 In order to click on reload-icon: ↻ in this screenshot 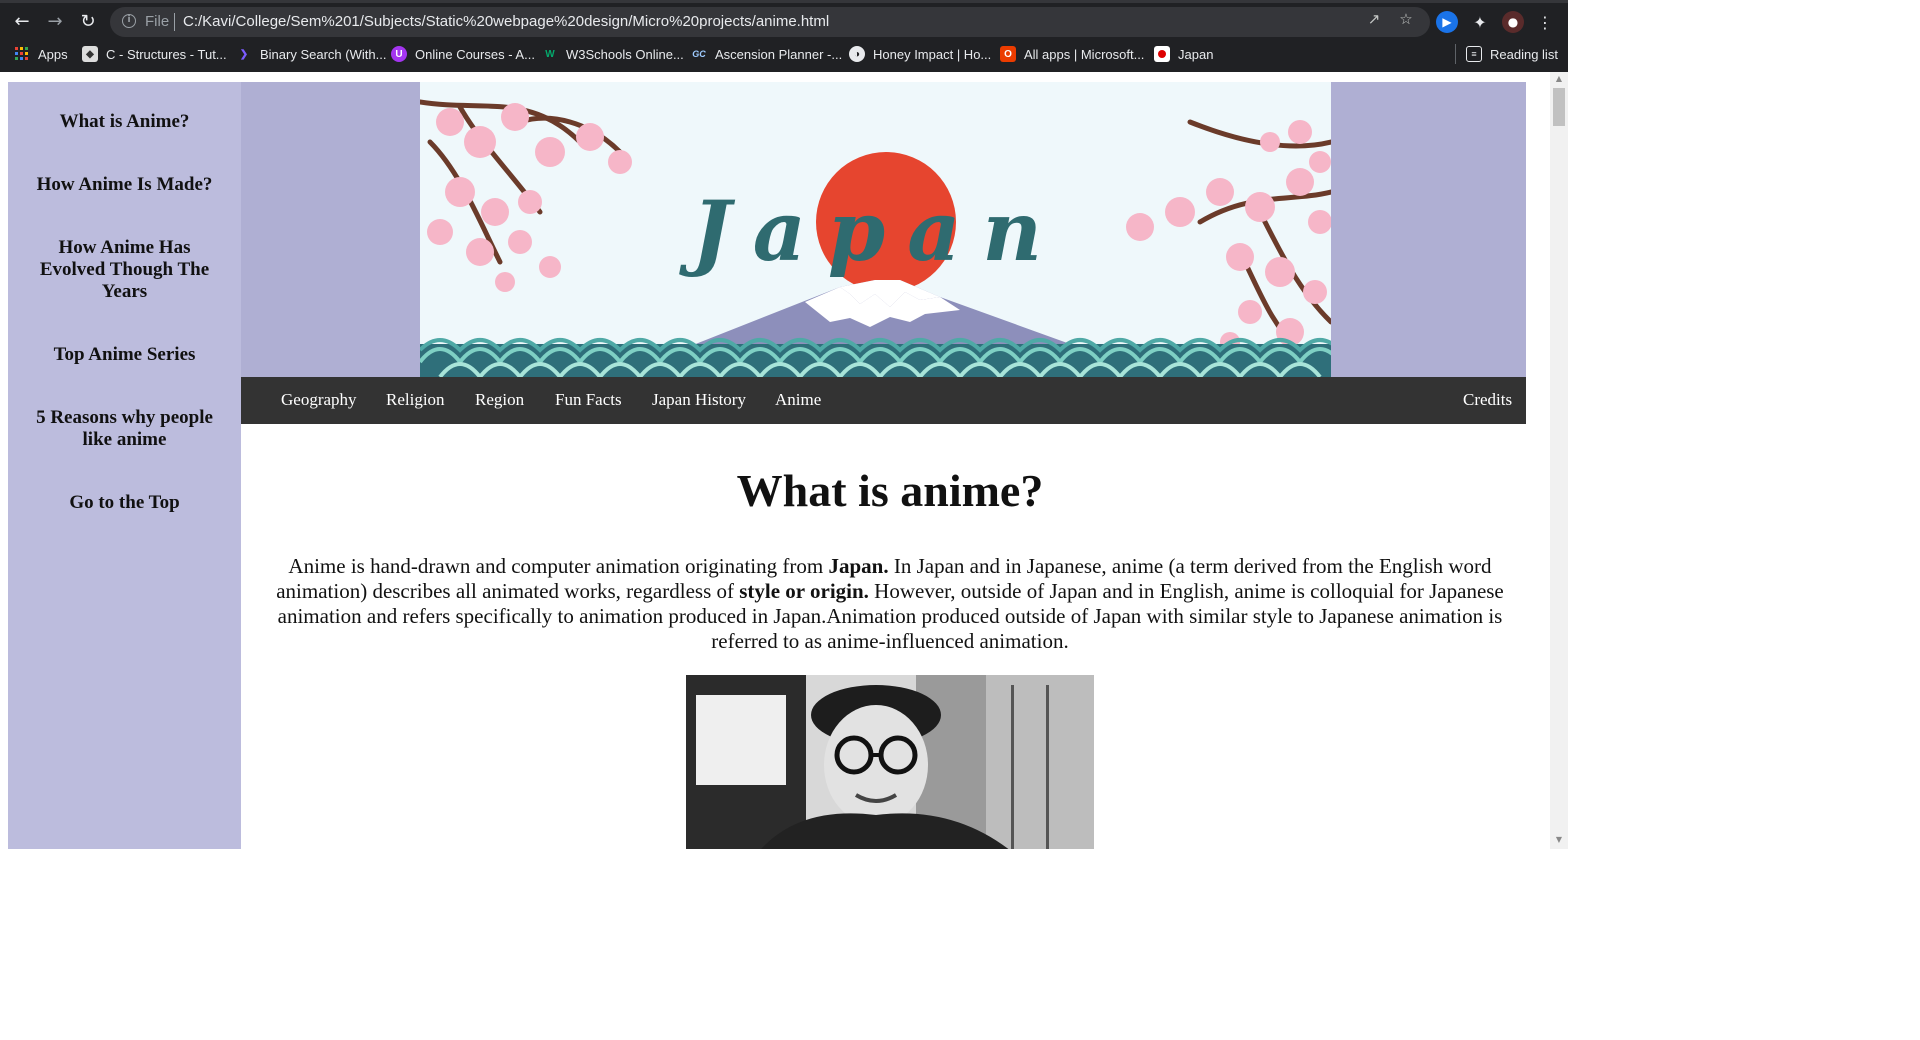, I will do `click(88, 21)`.